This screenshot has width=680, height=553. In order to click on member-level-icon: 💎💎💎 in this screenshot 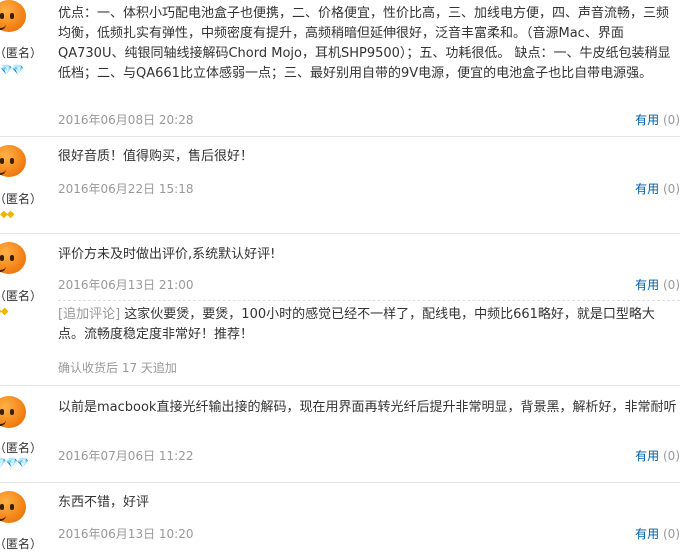, I will do `click(14, 463)`.